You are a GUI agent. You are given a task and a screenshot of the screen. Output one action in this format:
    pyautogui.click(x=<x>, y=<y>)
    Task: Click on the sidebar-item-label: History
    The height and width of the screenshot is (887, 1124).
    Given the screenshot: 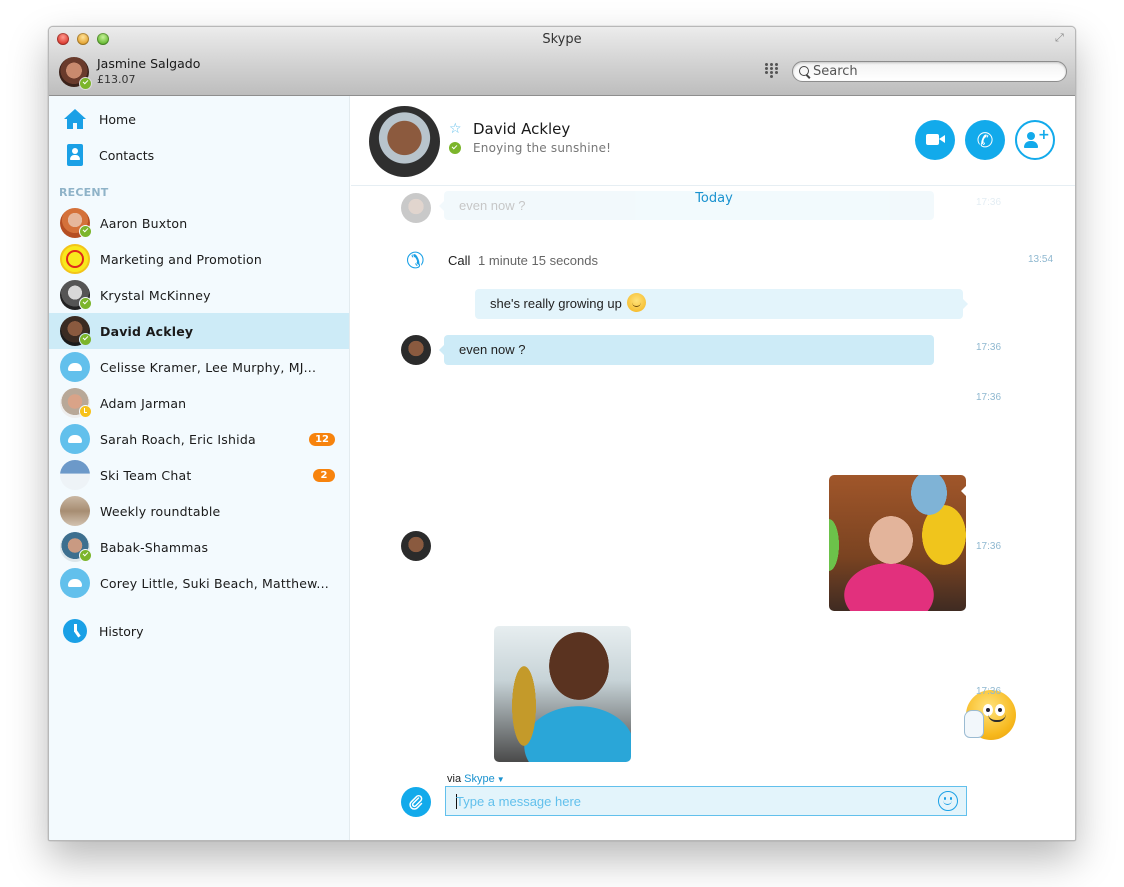 What is the action you would take?
    pyautogui.click(x=121, y=631)
    